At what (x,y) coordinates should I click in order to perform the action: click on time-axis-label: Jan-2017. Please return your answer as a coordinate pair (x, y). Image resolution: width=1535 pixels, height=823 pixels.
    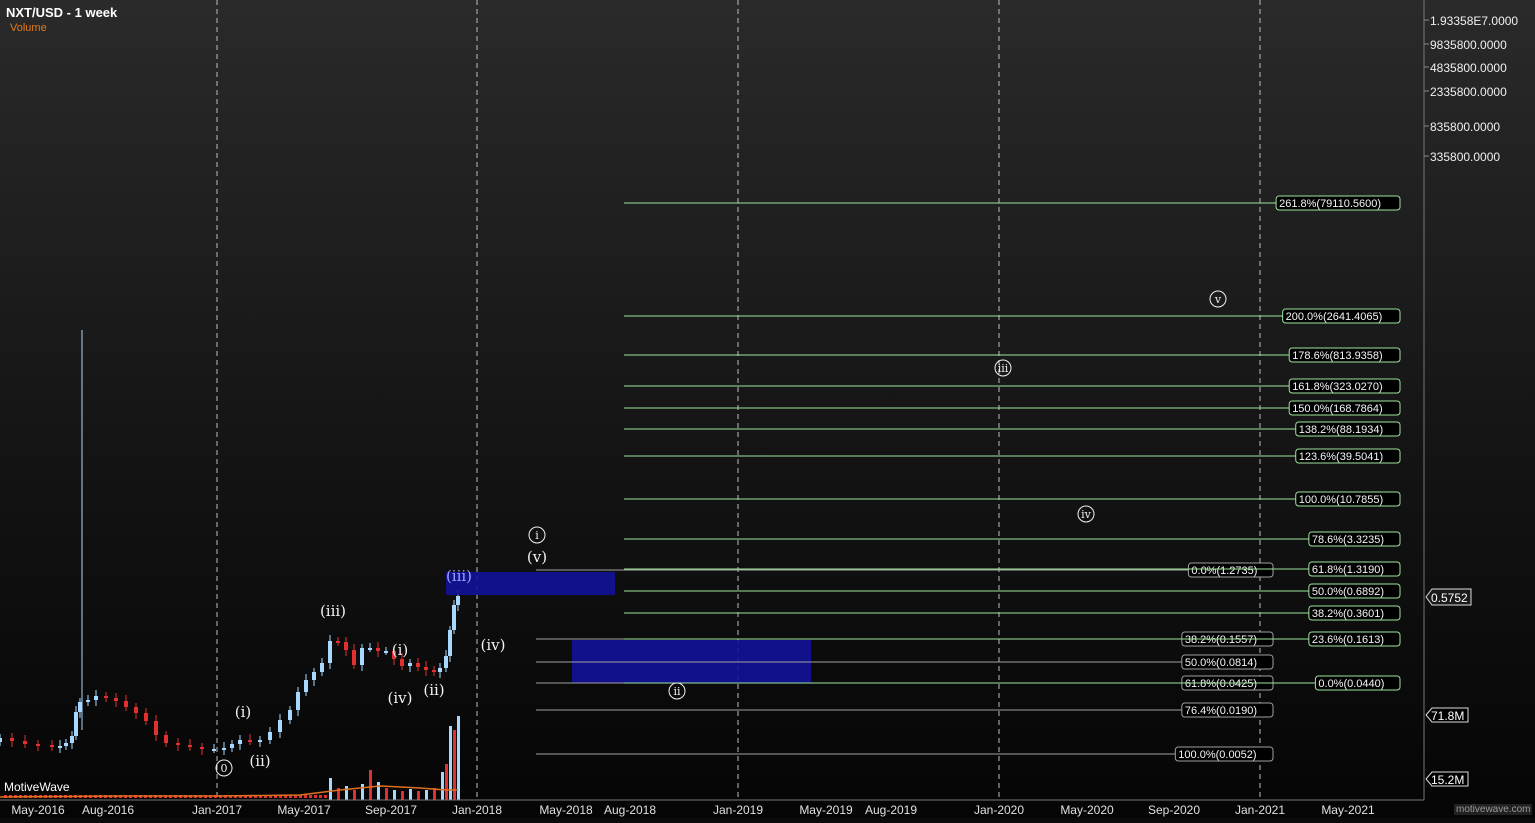
    Looking at the image, I should click on (217, 810).